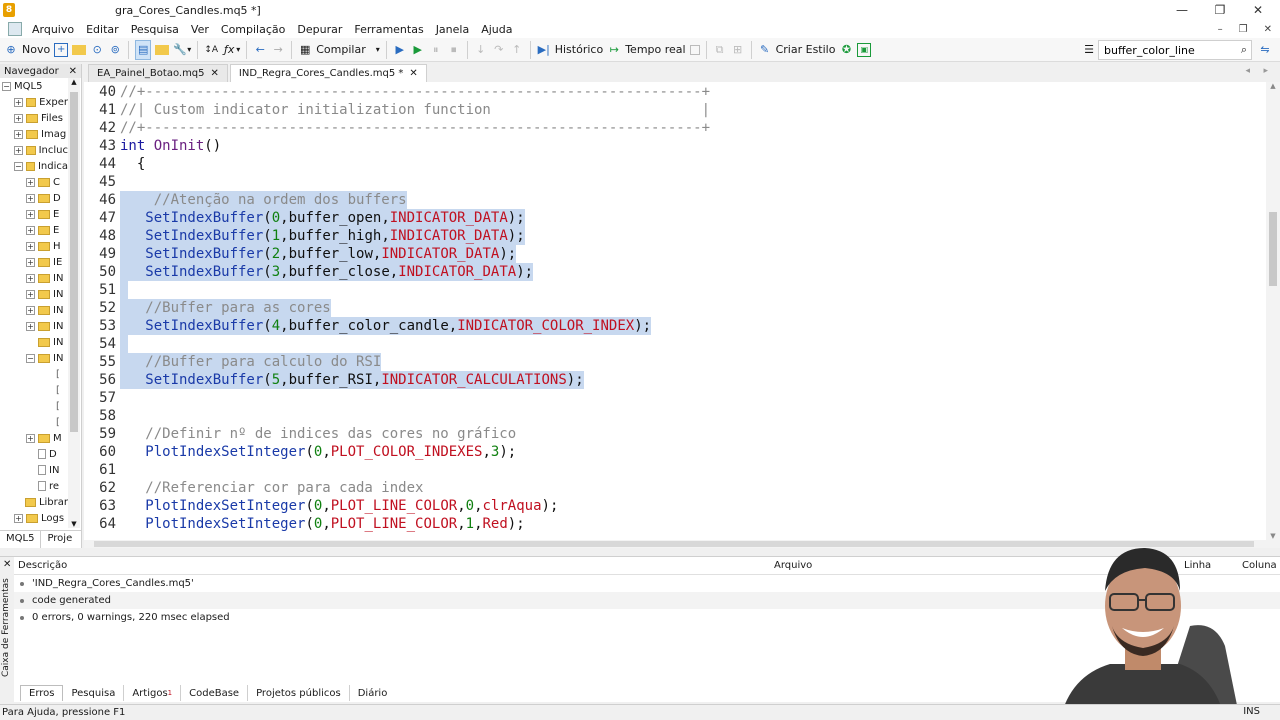 The height and width of the screenshot is (720, 1280). What do you see at coordinates (418, 50) in the screenshot?
I see `run-button: ▶` at bounding box center [418, 50].